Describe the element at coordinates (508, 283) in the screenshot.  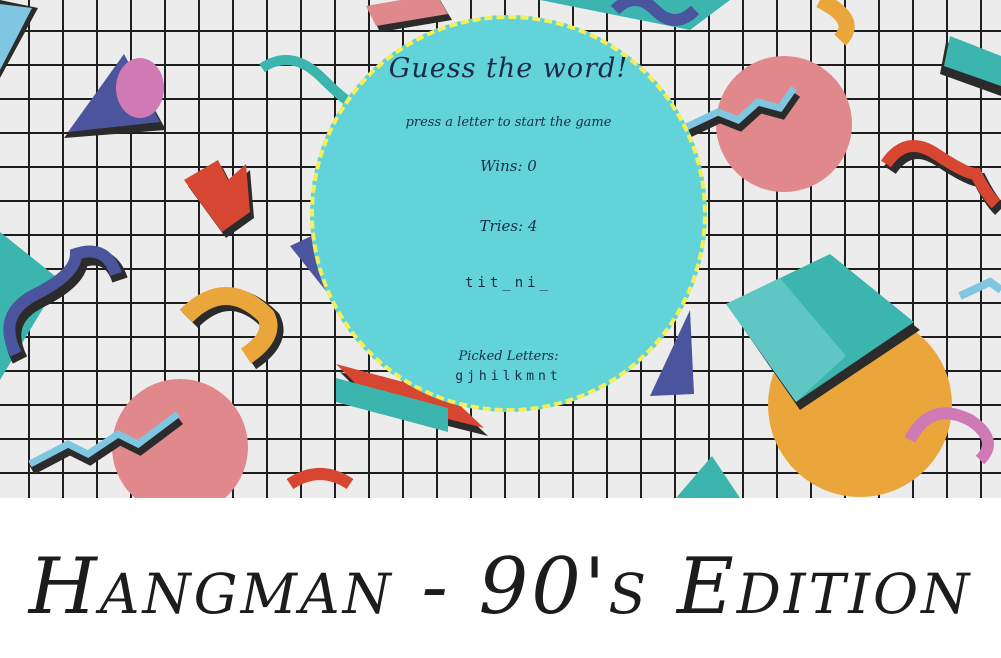
I see `word-display: tit_ni_` at that location.